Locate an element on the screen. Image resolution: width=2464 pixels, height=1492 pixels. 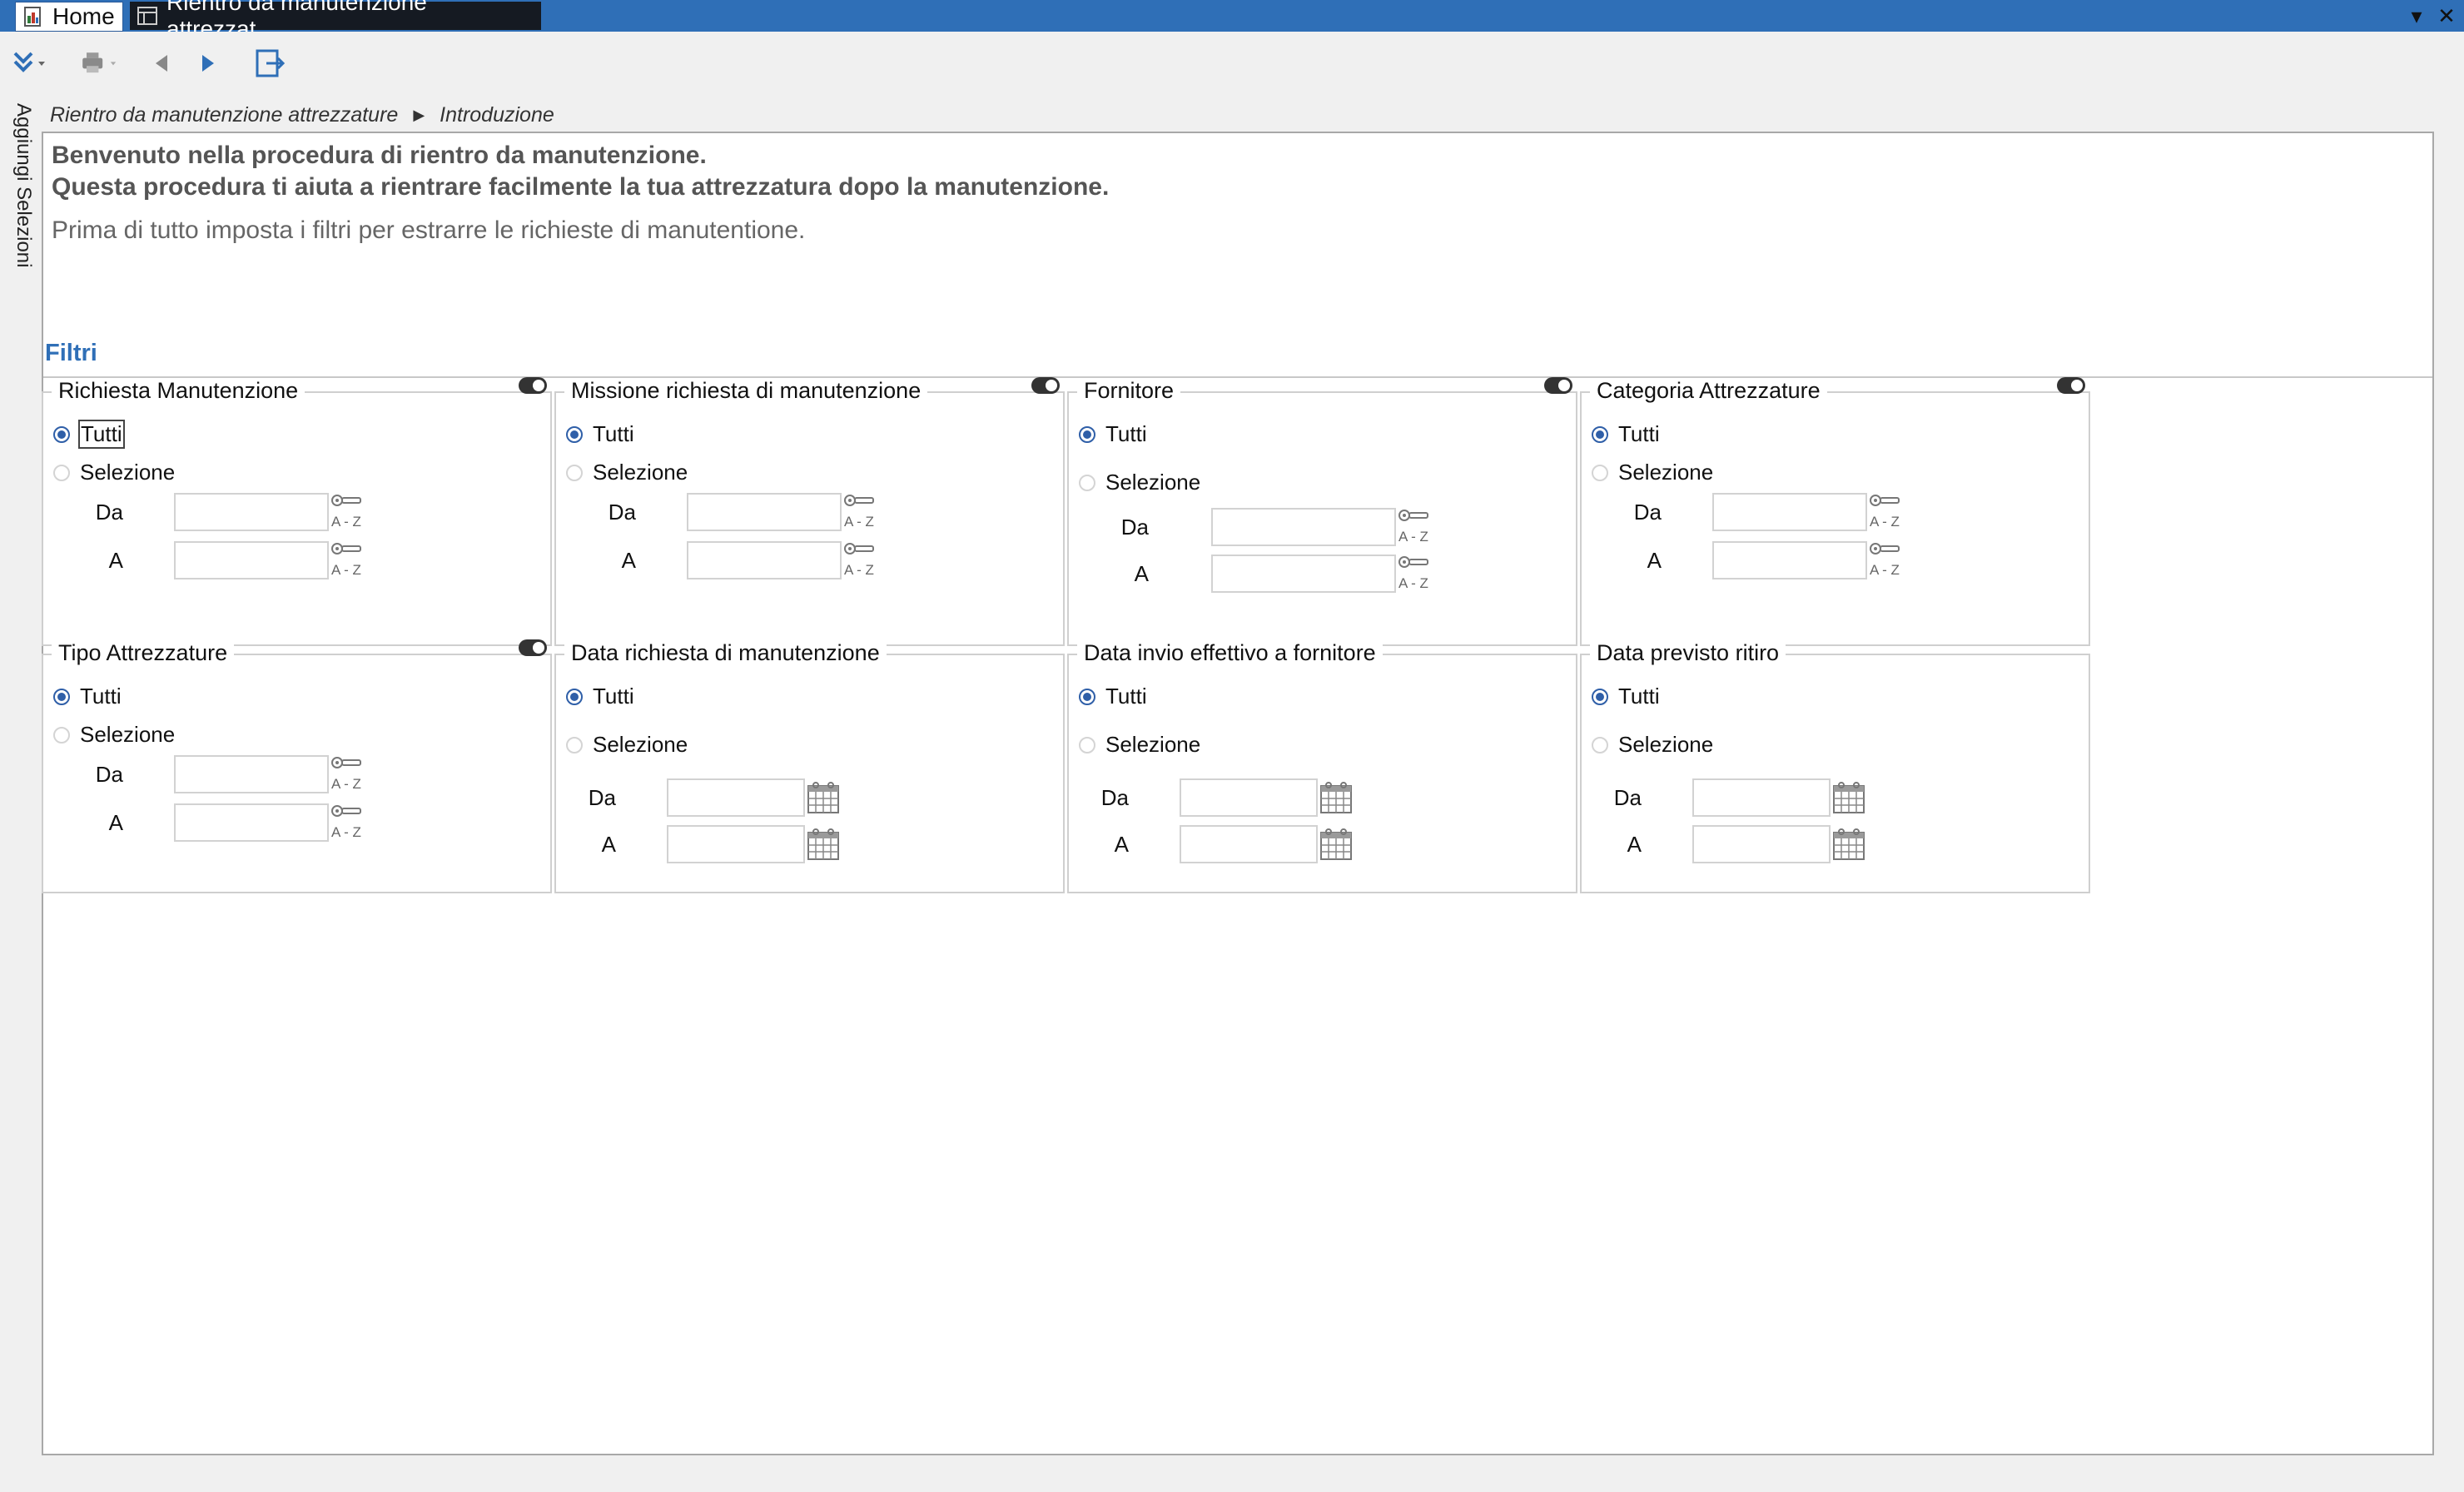
forward-button is located at coordinates (208, 63).